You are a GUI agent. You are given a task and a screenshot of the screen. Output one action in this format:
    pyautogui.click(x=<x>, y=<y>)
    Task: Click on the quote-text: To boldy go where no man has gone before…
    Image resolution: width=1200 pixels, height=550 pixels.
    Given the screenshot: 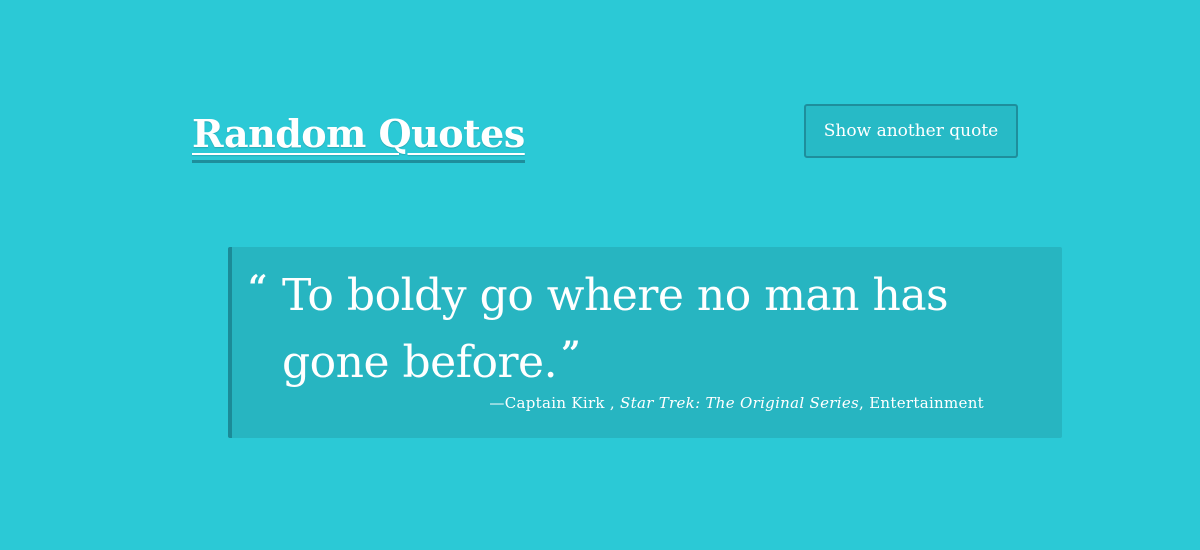 What is the action you would take?
    pyautogui.click(x=652, y=329)
    